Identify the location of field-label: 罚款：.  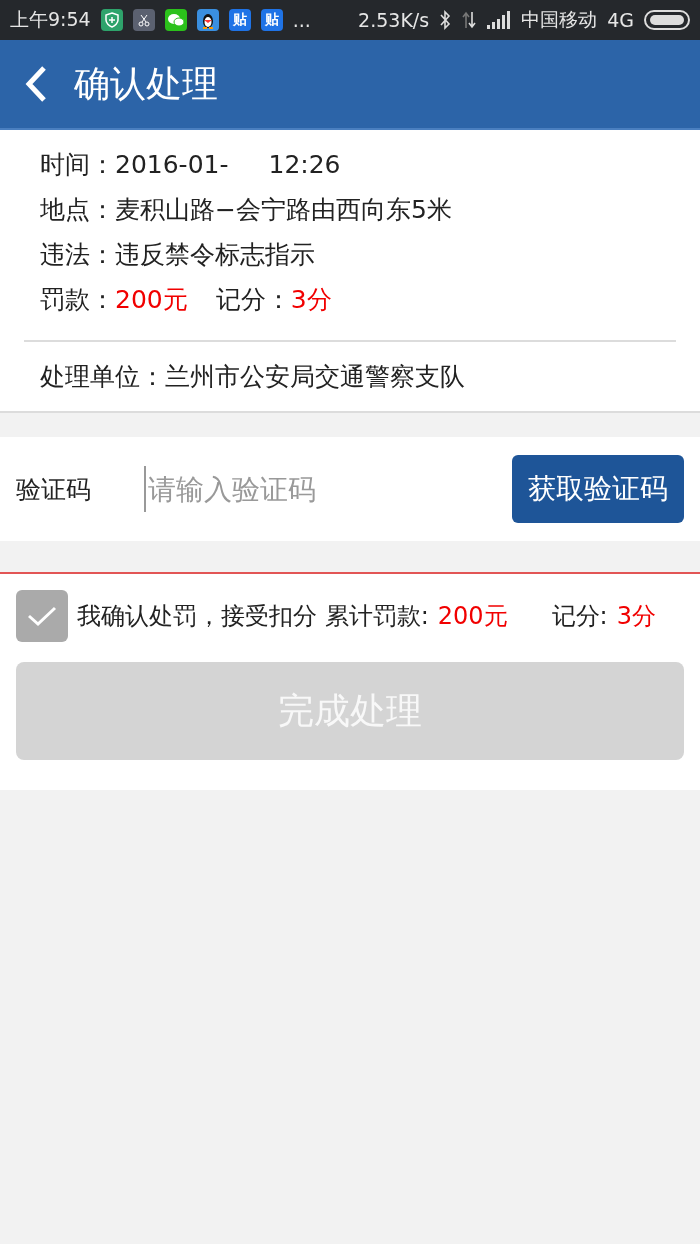
(77, 300).